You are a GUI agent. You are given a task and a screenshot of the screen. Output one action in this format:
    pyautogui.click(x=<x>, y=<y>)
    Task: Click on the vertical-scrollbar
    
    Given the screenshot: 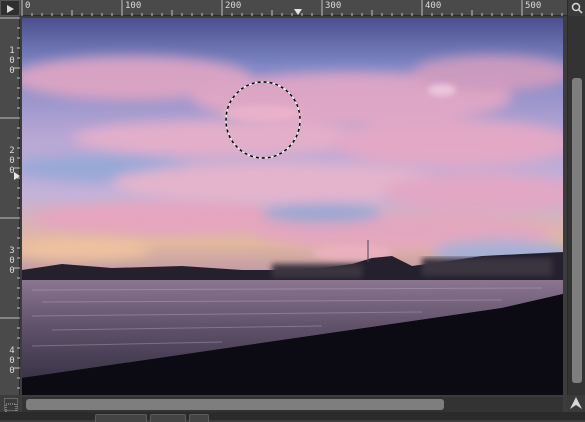 What is the action you would take?
    pyautogui.click(x=576, y=205)
    